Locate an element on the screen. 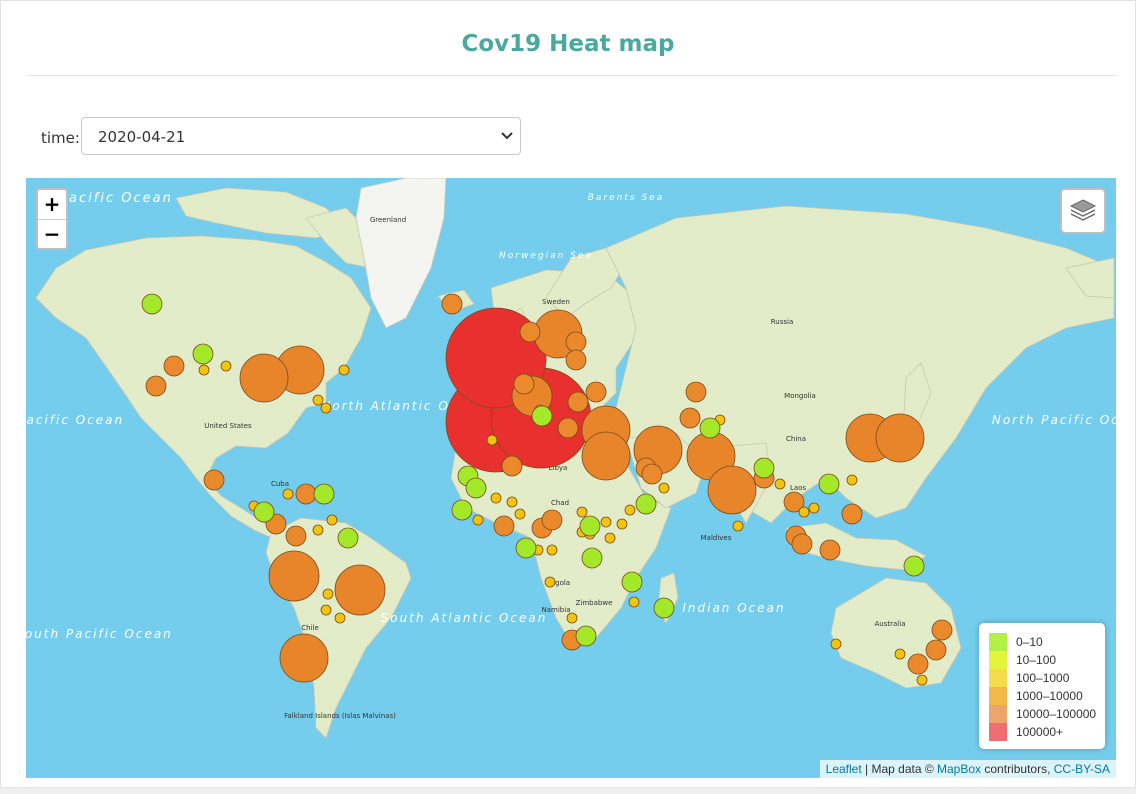 Image resolution: width=1136 pixels, height=794 pixels. label-russia: Russia is located at coordinates (782, 322).